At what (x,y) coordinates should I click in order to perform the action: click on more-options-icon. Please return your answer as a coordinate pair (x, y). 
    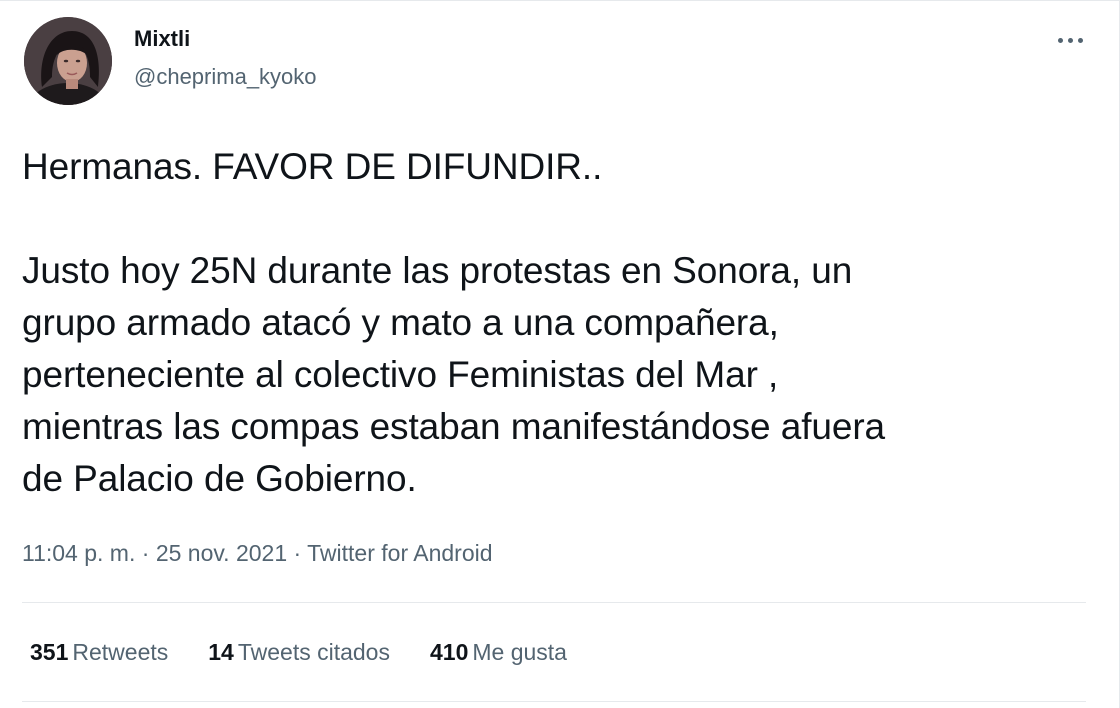
    Looking at the image, I should click on (1070, 40).